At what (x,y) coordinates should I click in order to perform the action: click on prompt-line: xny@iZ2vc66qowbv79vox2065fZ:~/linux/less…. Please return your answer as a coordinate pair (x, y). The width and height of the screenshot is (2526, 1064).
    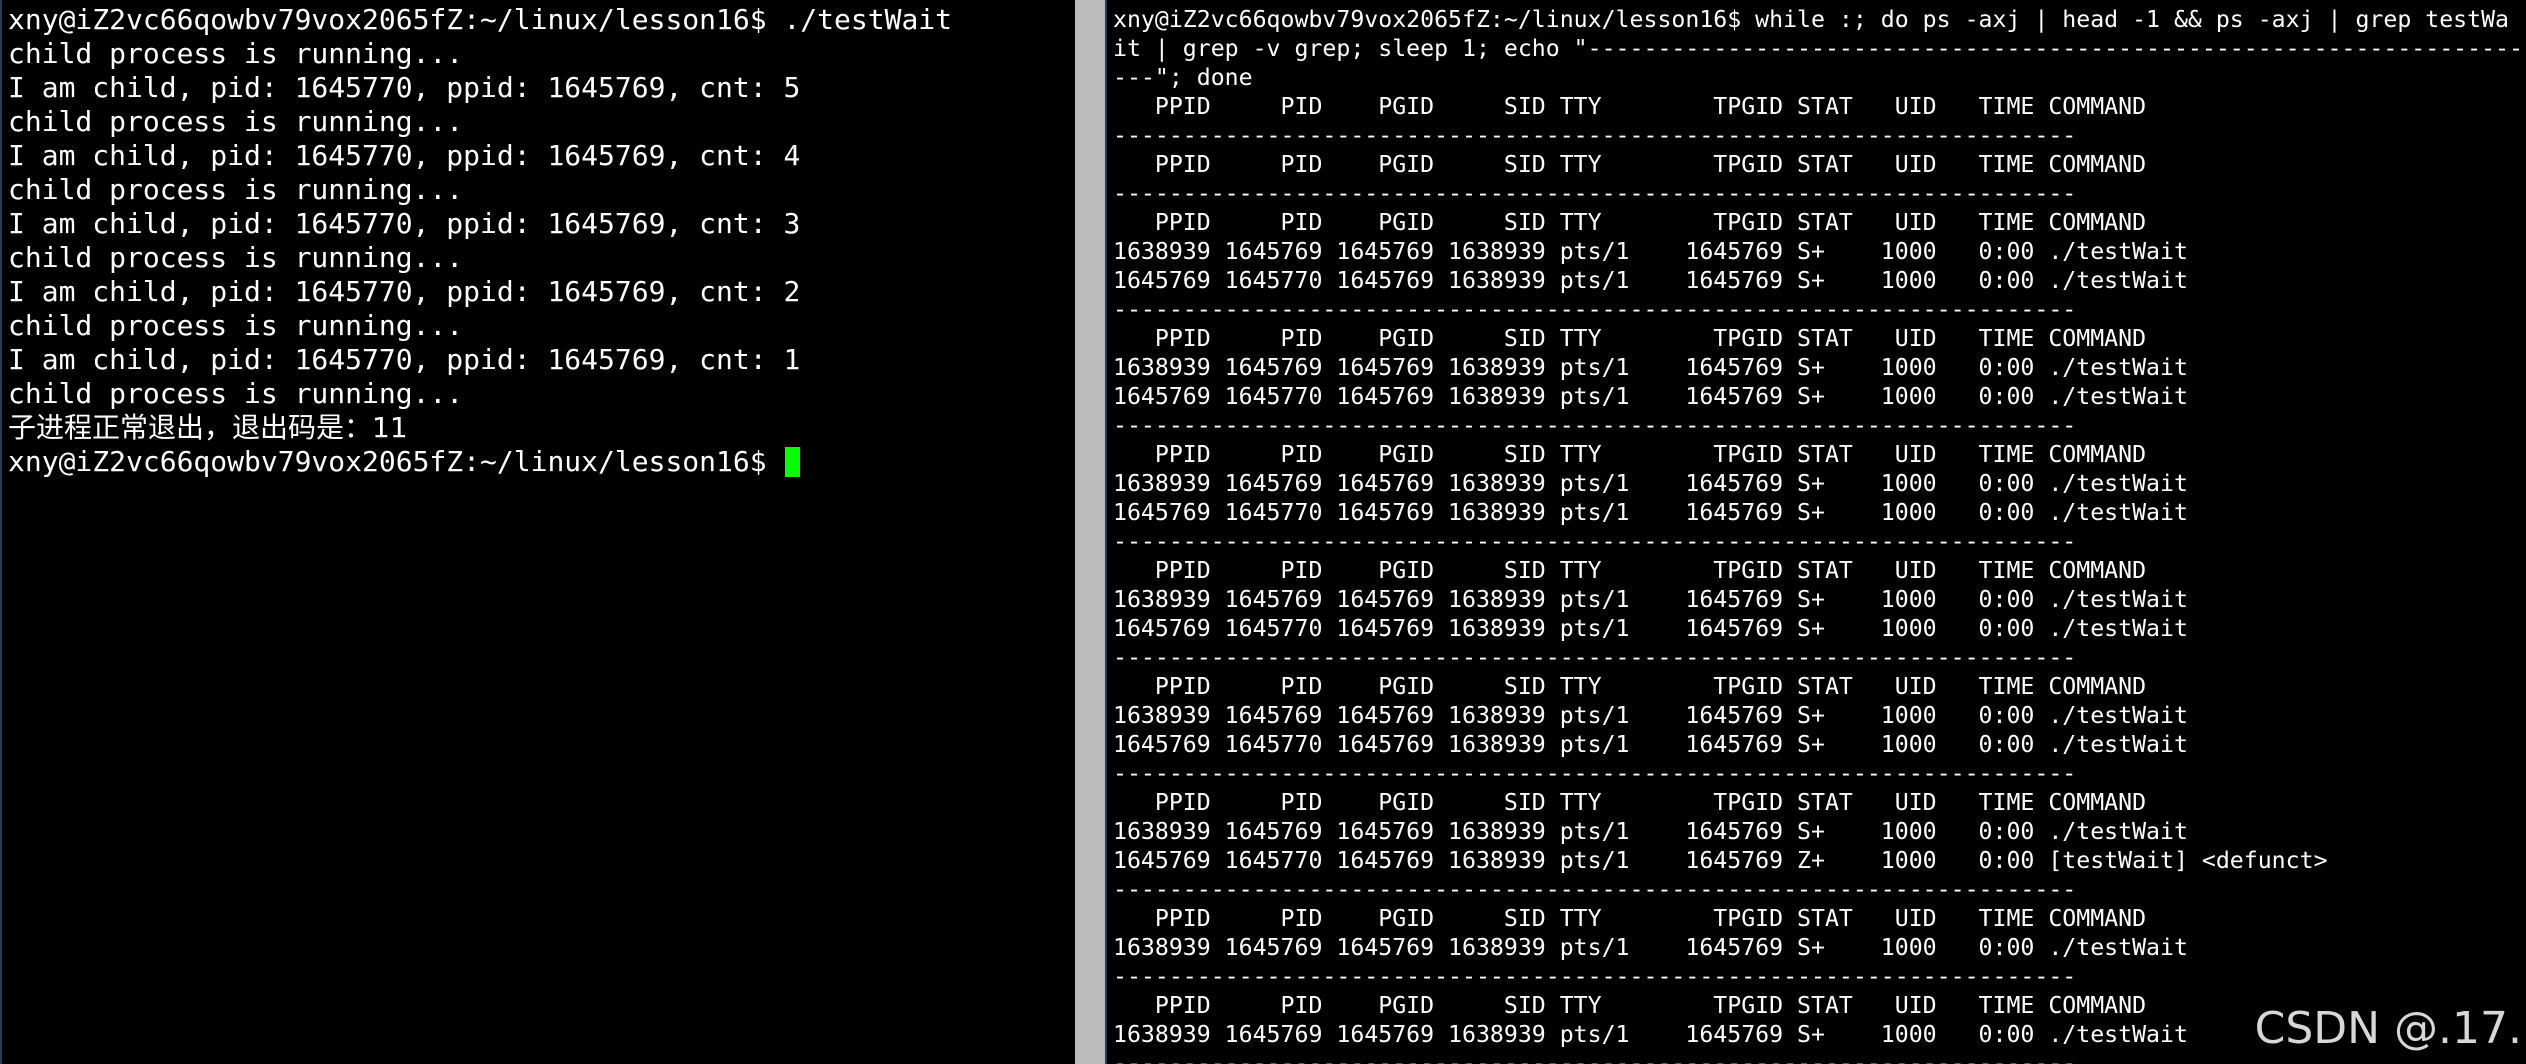
    Looking at the image, I should click on (480, 462).